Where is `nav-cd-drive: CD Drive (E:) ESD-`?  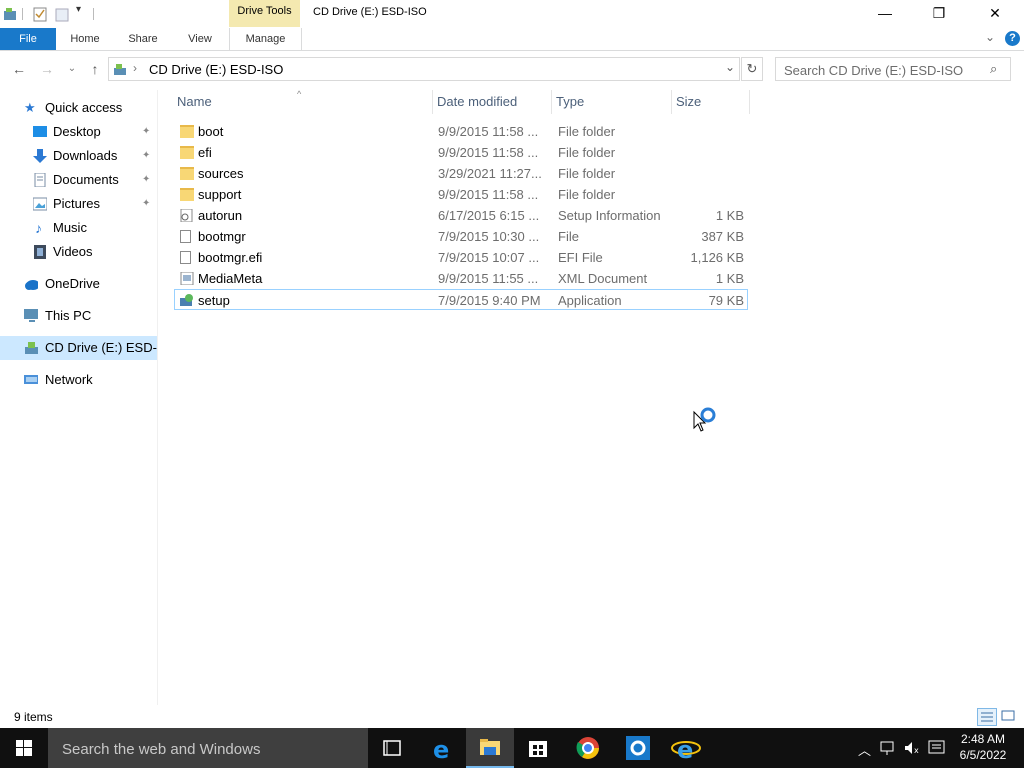
nav-cd-drive: CD Drive (E:) ESD- is located at coordinates (78, 348).